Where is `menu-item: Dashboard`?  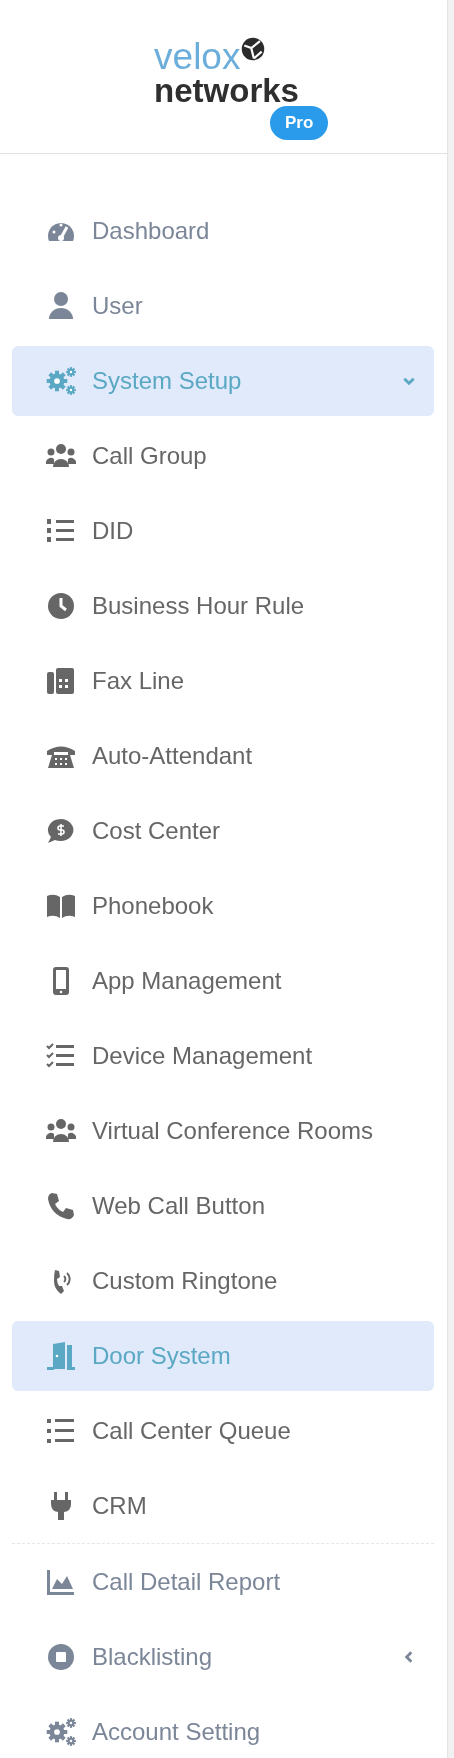
menu-item: Dashboard is located at coordinates (223, 231).